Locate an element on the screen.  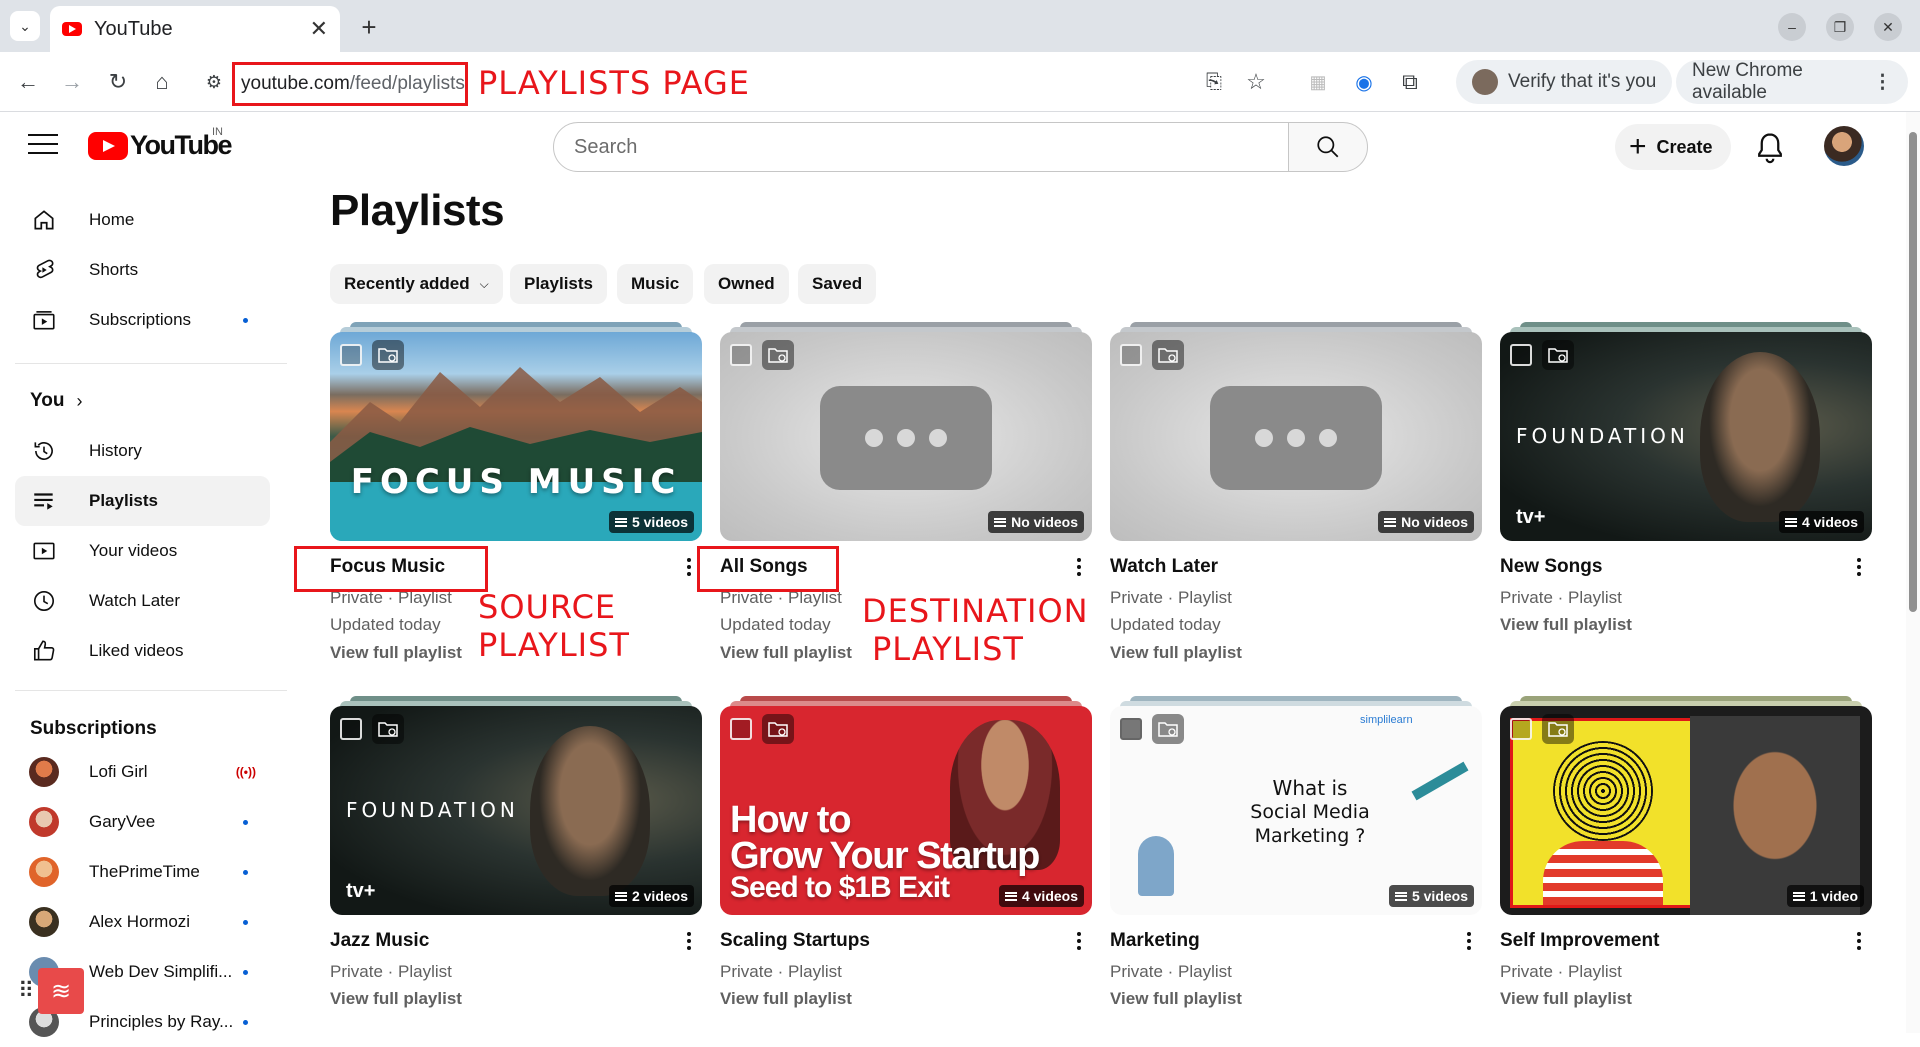
forward-arrow-icon: → is located at coordinates (72, 82).